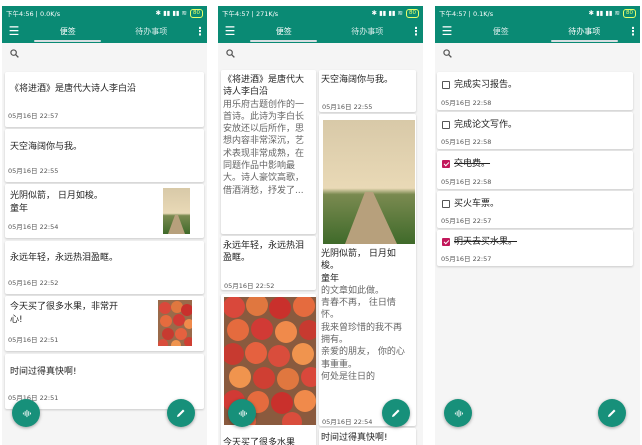  What do you see at coordinates (472, 164) in the screenshot?
I see `todo-text: 交电费。` at bounding box center [472, 164].